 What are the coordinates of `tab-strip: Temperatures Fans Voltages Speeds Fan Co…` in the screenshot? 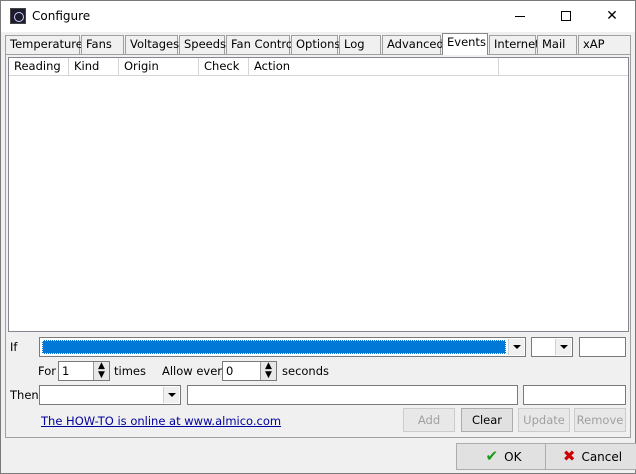 It's located at (320, 44).